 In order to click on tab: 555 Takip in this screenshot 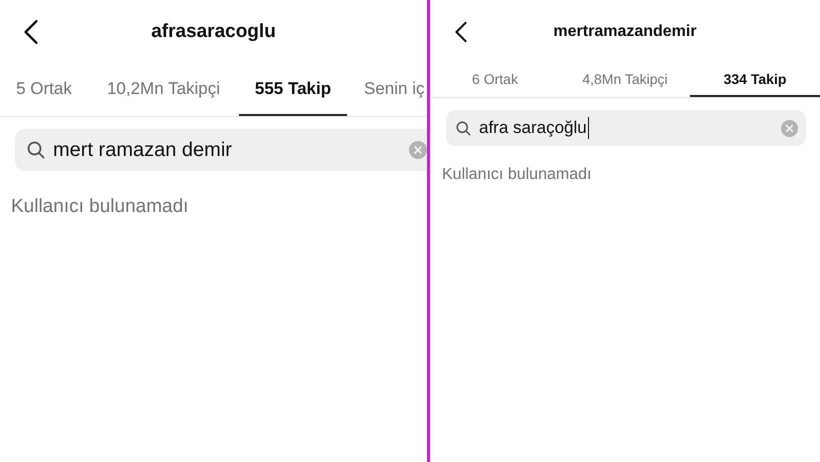, I will do `click(293, 90)`.